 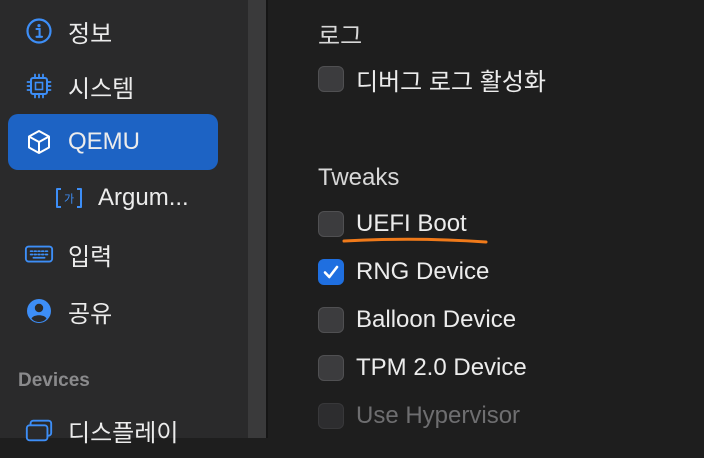 I want to click on sidebar-item-display: 디스플레이, so click(x=113, y=430).